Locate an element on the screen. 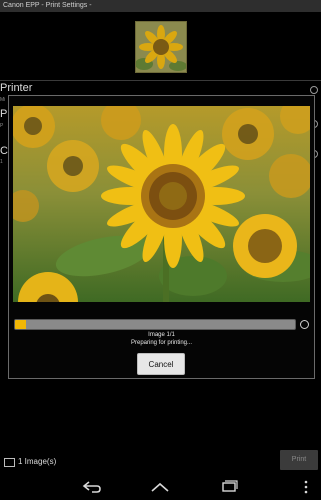 This screenshot has height=500, width=321. overflow-menu-icon is located at coordinates (306, 487).